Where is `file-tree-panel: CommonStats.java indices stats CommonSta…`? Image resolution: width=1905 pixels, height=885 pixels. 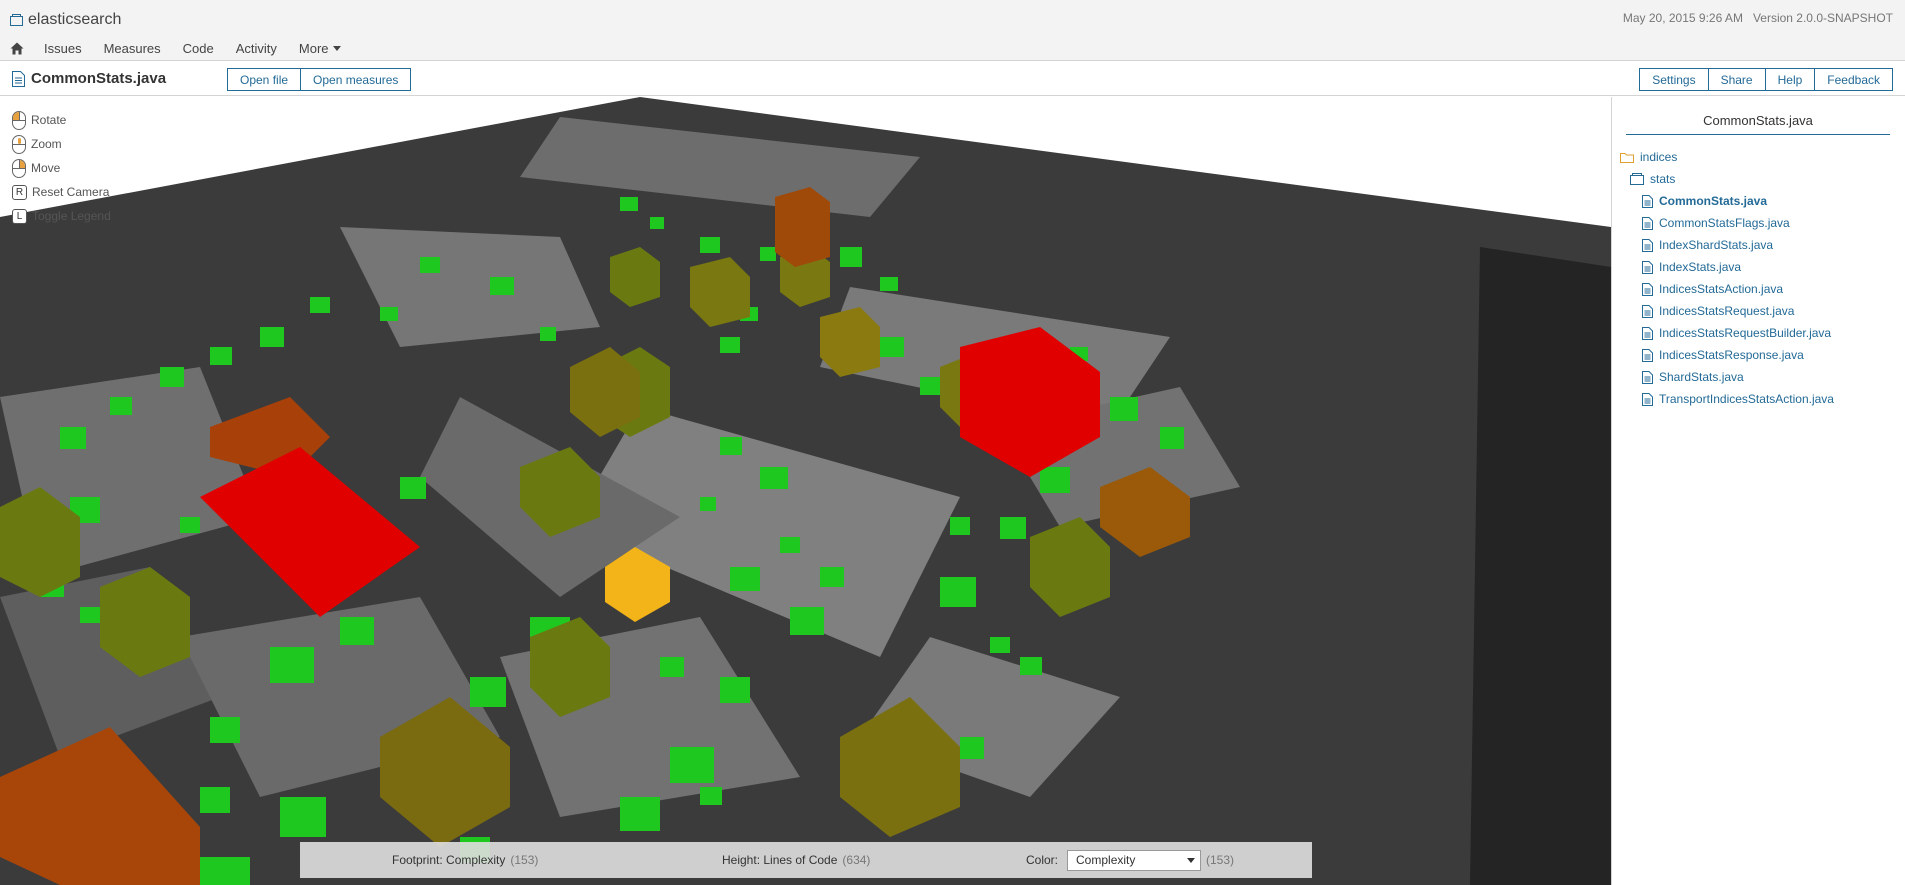 file-tree-panel: CommonStats.java indices stats CommonSta… is located at coordinates (1758, 491).